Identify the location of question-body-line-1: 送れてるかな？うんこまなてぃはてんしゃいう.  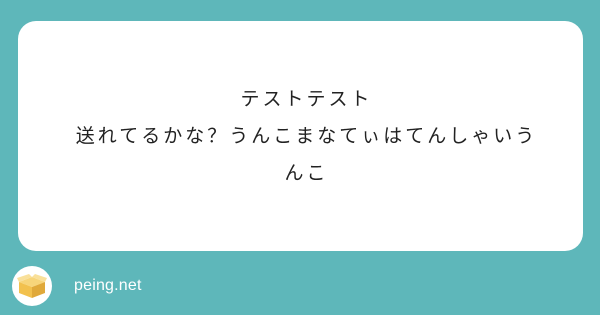
(306, 136).